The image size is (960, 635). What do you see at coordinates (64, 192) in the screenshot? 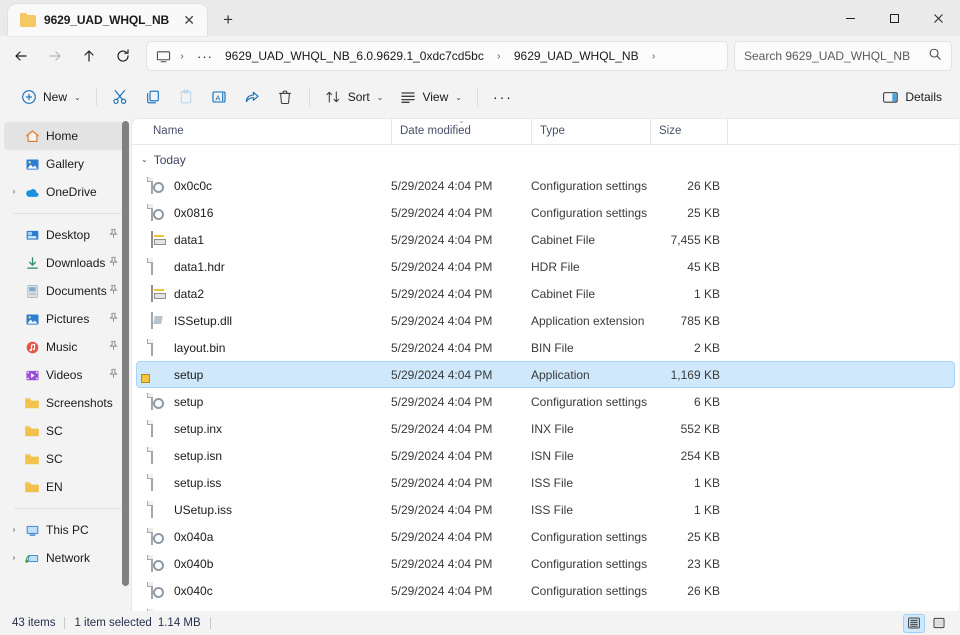
I see `sidebar-item-onedrive: › OneDrive` at bounding box center [64, 192].